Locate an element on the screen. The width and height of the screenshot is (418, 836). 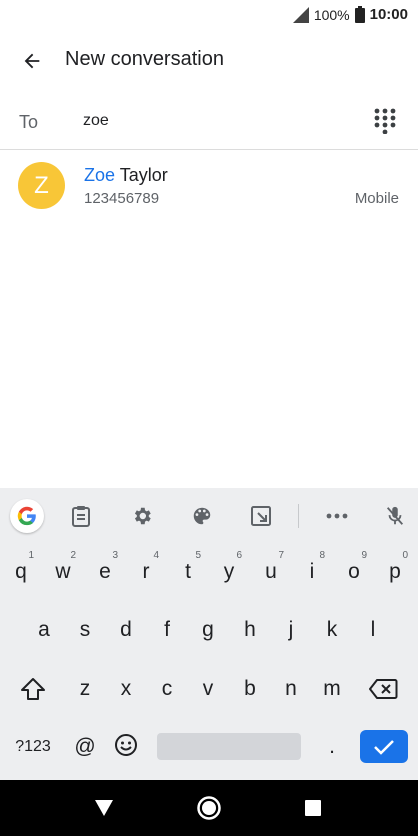
key-hint: 2 is located at coordinates (73, 555).